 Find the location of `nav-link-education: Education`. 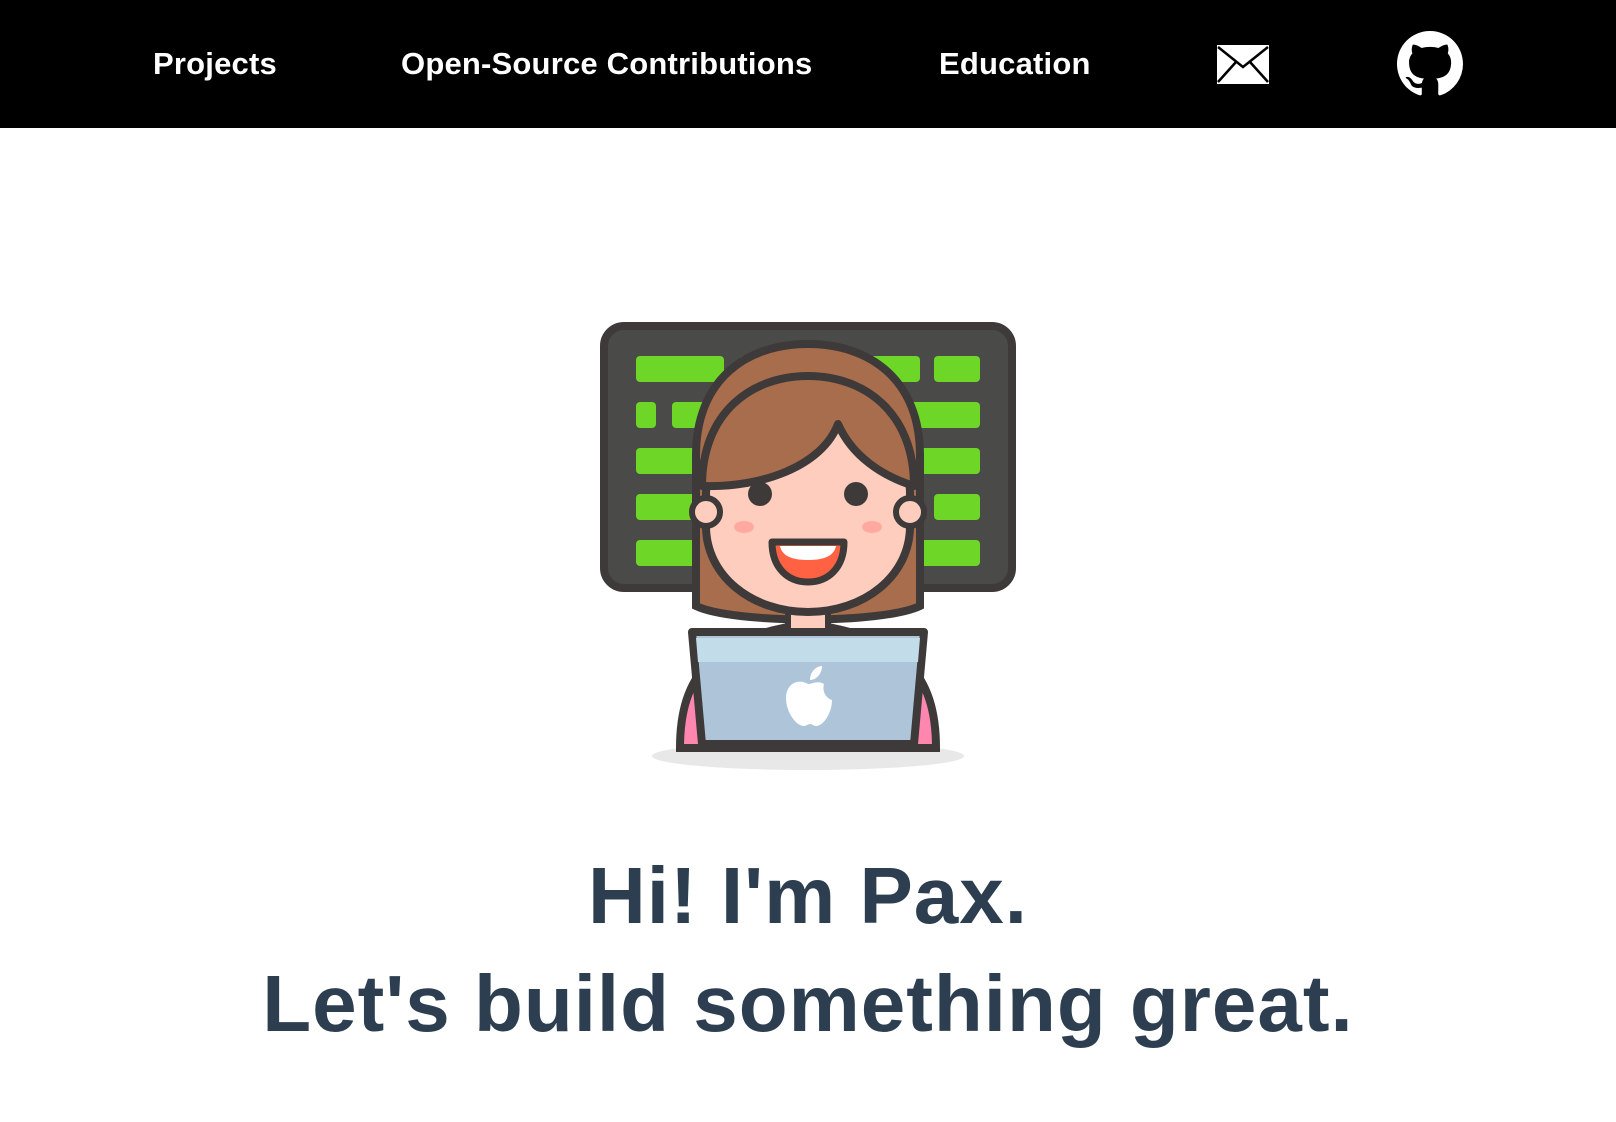

nav-link-education: Education is located at coordinates (1015, 64).